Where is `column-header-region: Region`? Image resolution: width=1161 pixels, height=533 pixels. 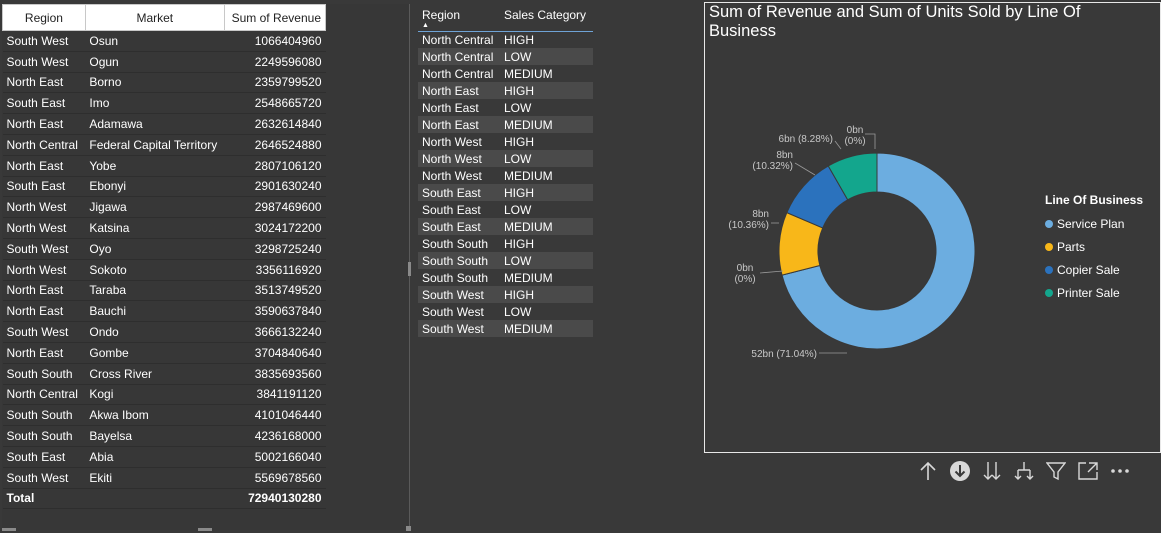
column-header-region: Region is located at coordinates (44, 17).